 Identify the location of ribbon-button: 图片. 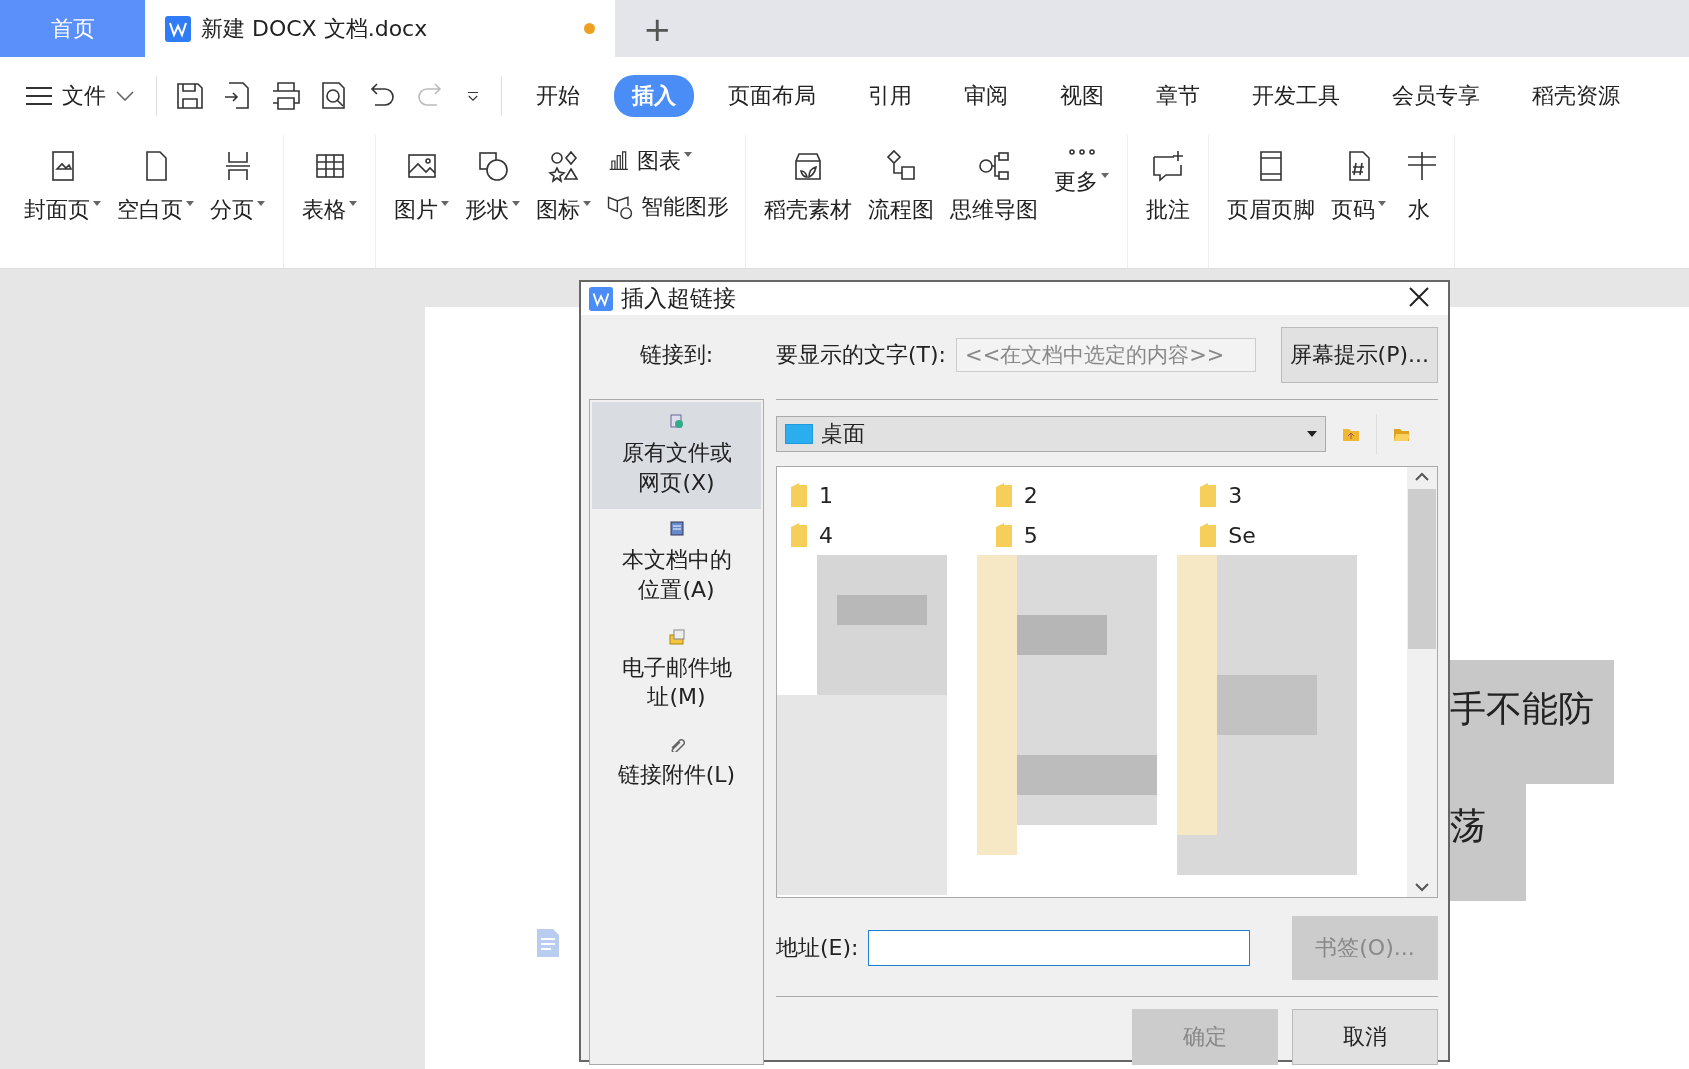
(421, 187).